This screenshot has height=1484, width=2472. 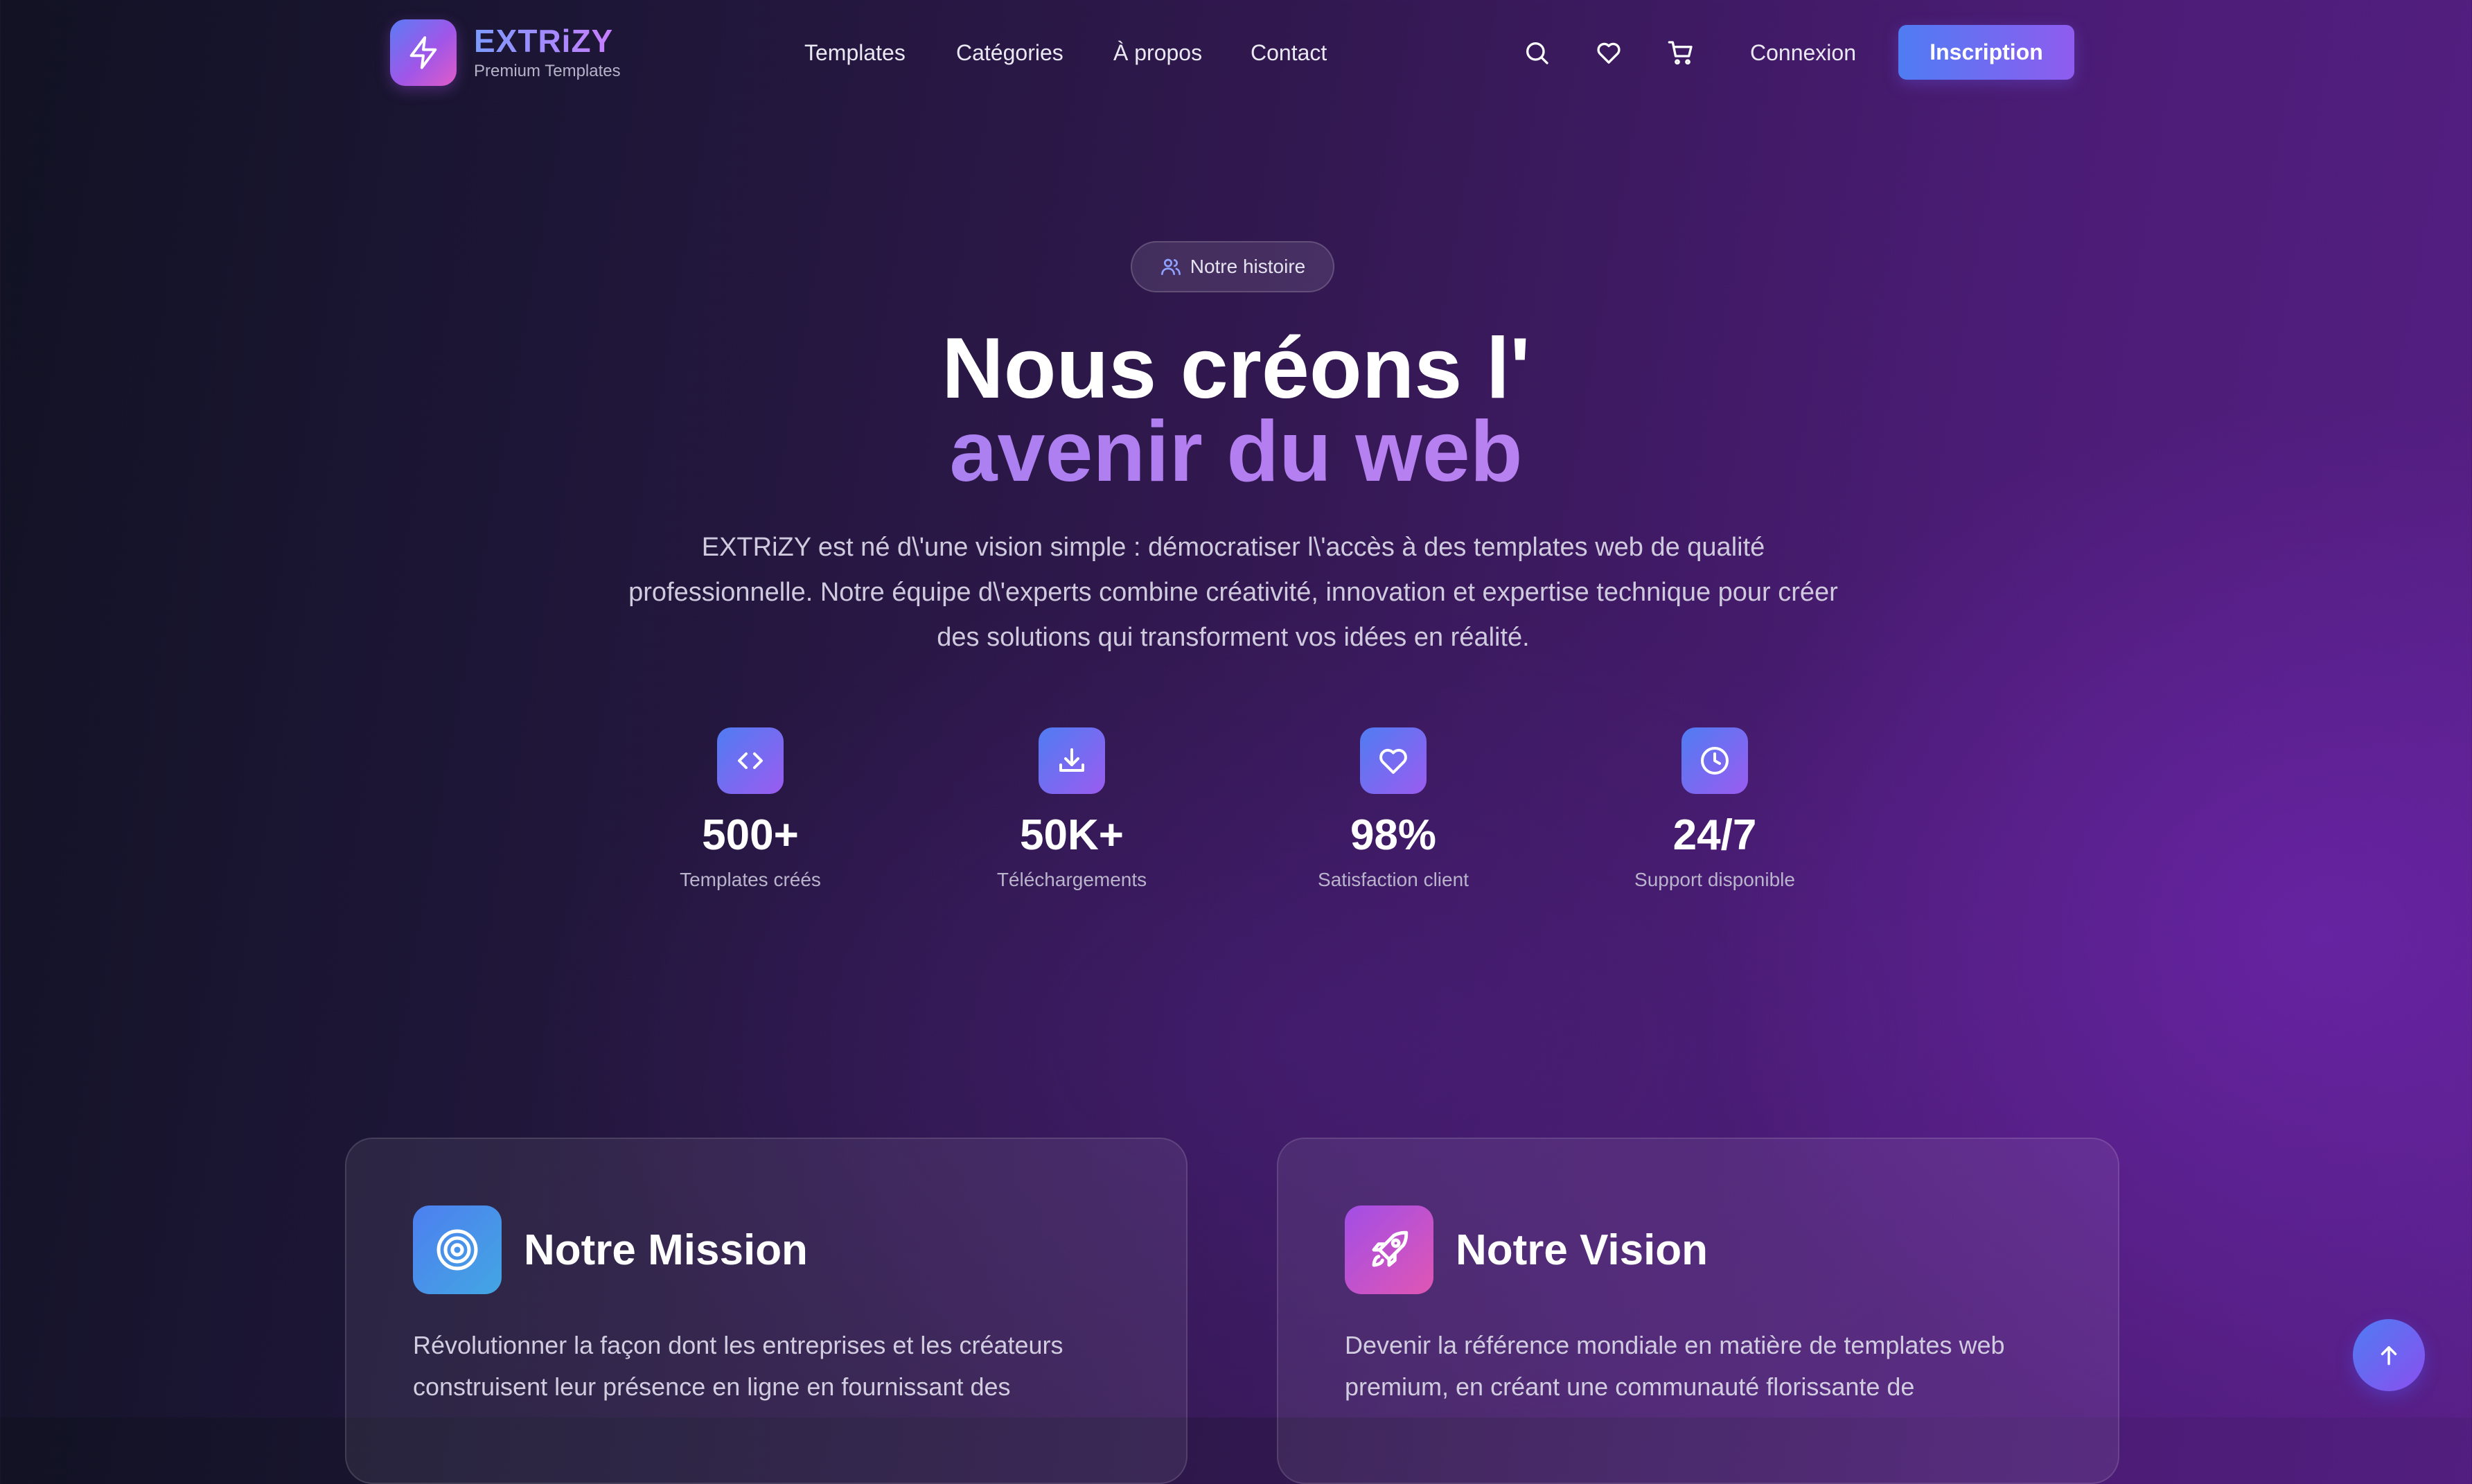 What do you see at coordinates (1582, 1250) in the screenshot?
I see `vision-title: Notre Vision` at bounding box center [1582, 1250].